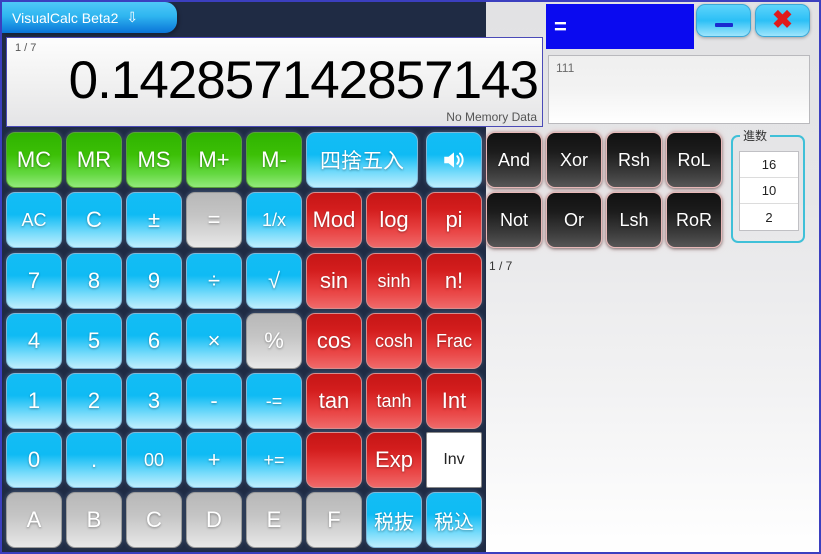 Image resolution: width=821 pixels, height=554 pixels. I want to click on key-exponent-label: Exp, so click(394, 459).